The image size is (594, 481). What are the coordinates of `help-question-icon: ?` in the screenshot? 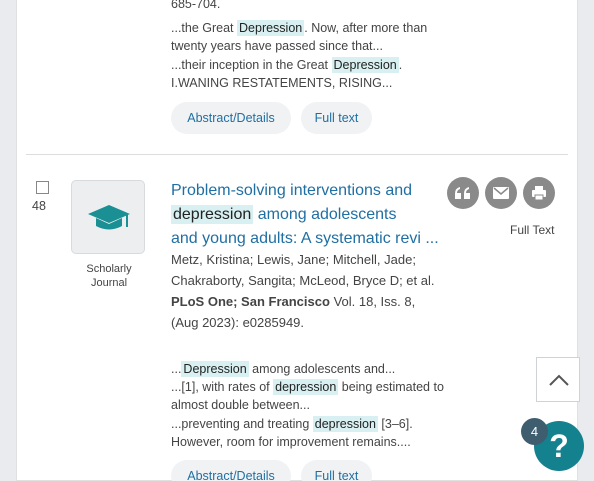 It's located at (559, 446).